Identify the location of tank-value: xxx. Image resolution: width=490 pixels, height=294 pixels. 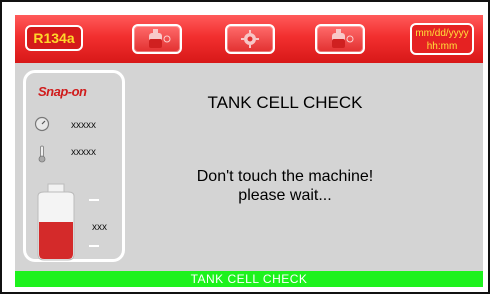
(99, 227).